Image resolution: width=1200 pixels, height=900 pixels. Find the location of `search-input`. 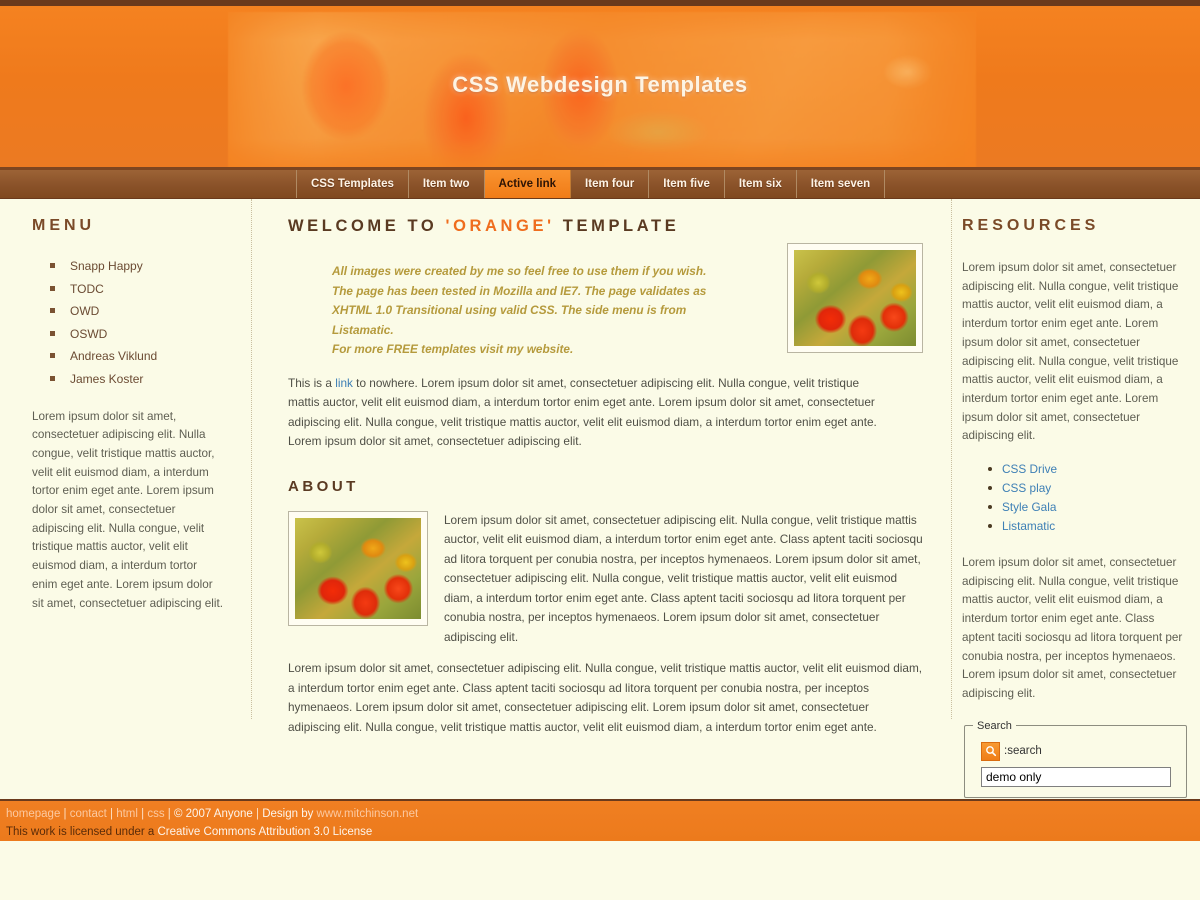

search-input is located at coordinates (1076, 776).